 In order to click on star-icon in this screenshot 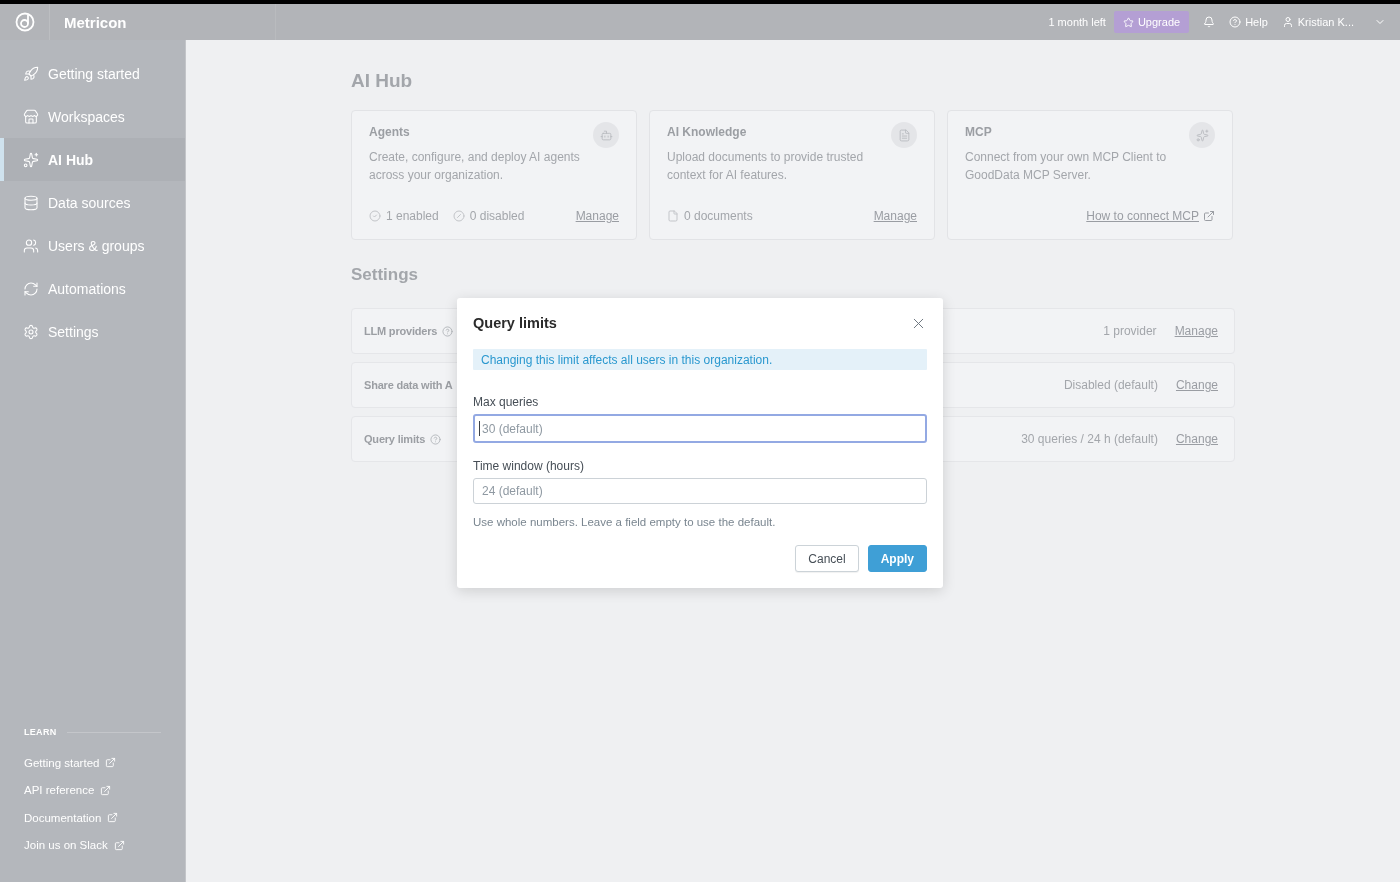, I will do `click(1128, 22)`.